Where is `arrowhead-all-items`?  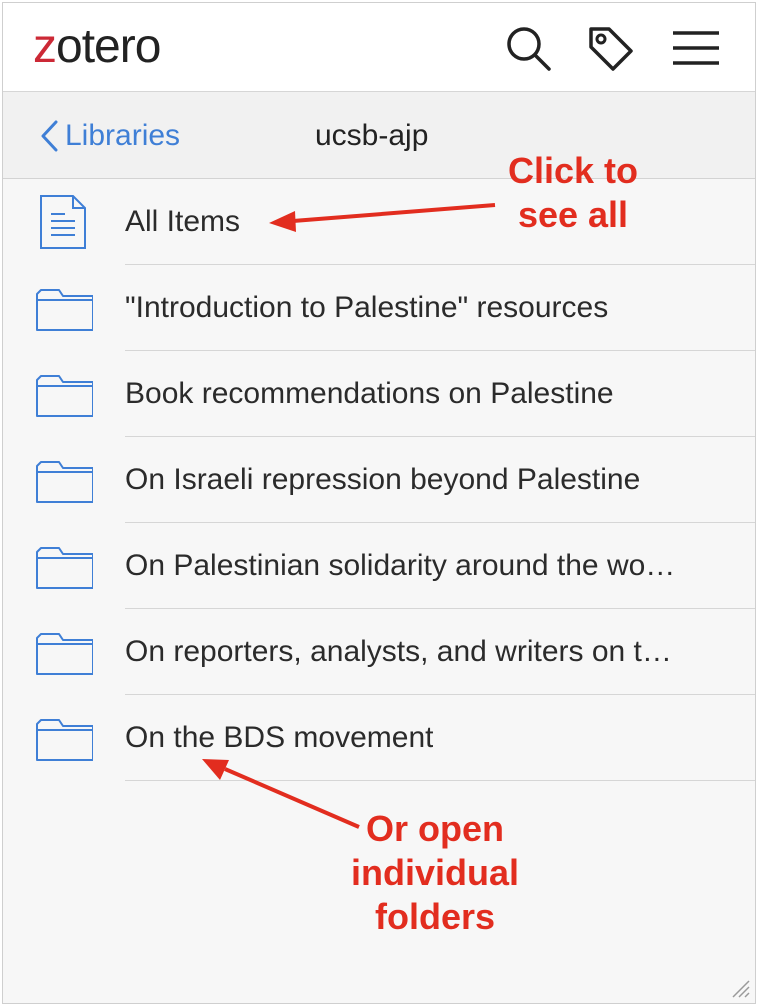
arrowhead-all-items is located at coordinates (282, 221).